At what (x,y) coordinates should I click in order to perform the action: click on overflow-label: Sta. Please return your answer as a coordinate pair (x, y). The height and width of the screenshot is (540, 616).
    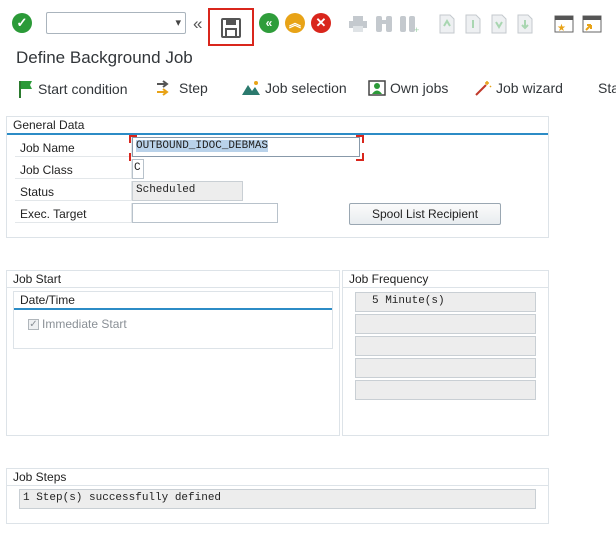
    Looking at the image, I should click on (607, 88).